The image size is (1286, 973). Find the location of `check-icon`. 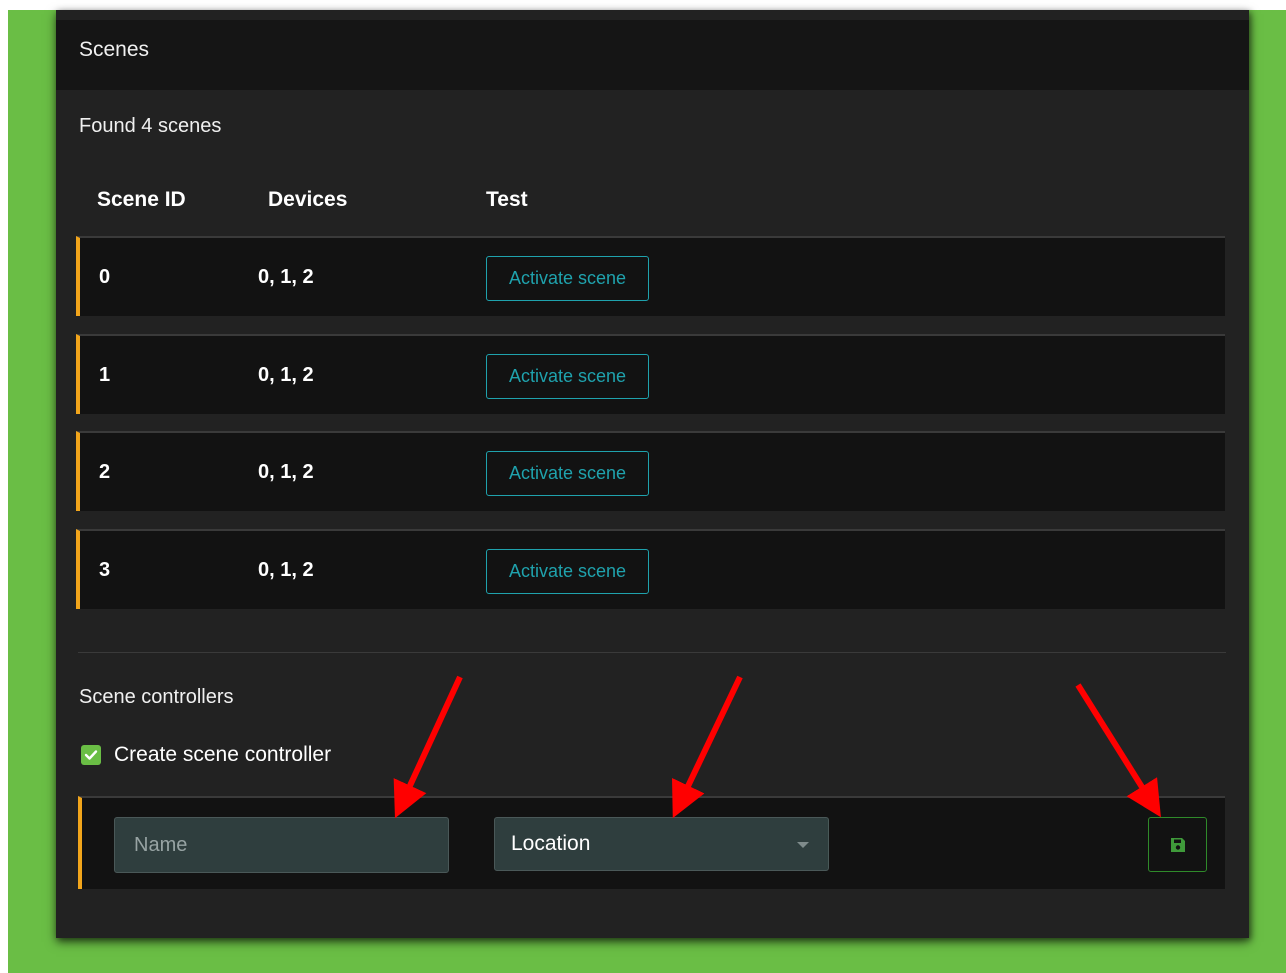

check-icon is located at coordinates (91, 755).